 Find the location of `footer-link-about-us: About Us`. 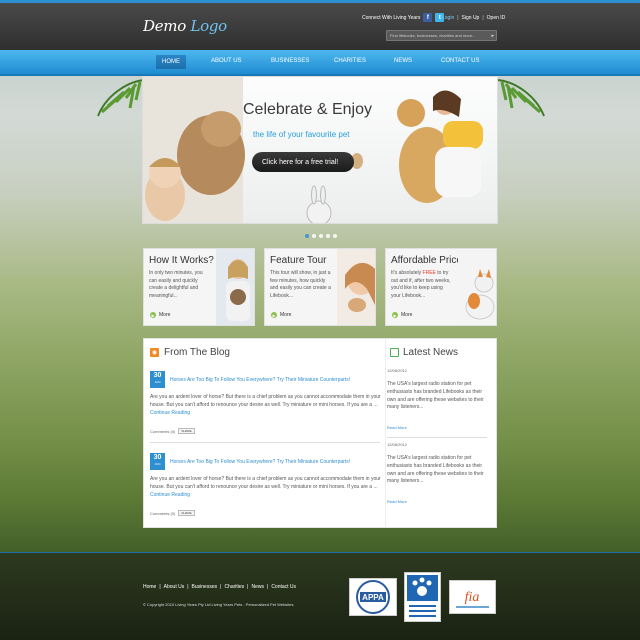

footer-link-about-us: About Us is located at coordinates (174, 587).